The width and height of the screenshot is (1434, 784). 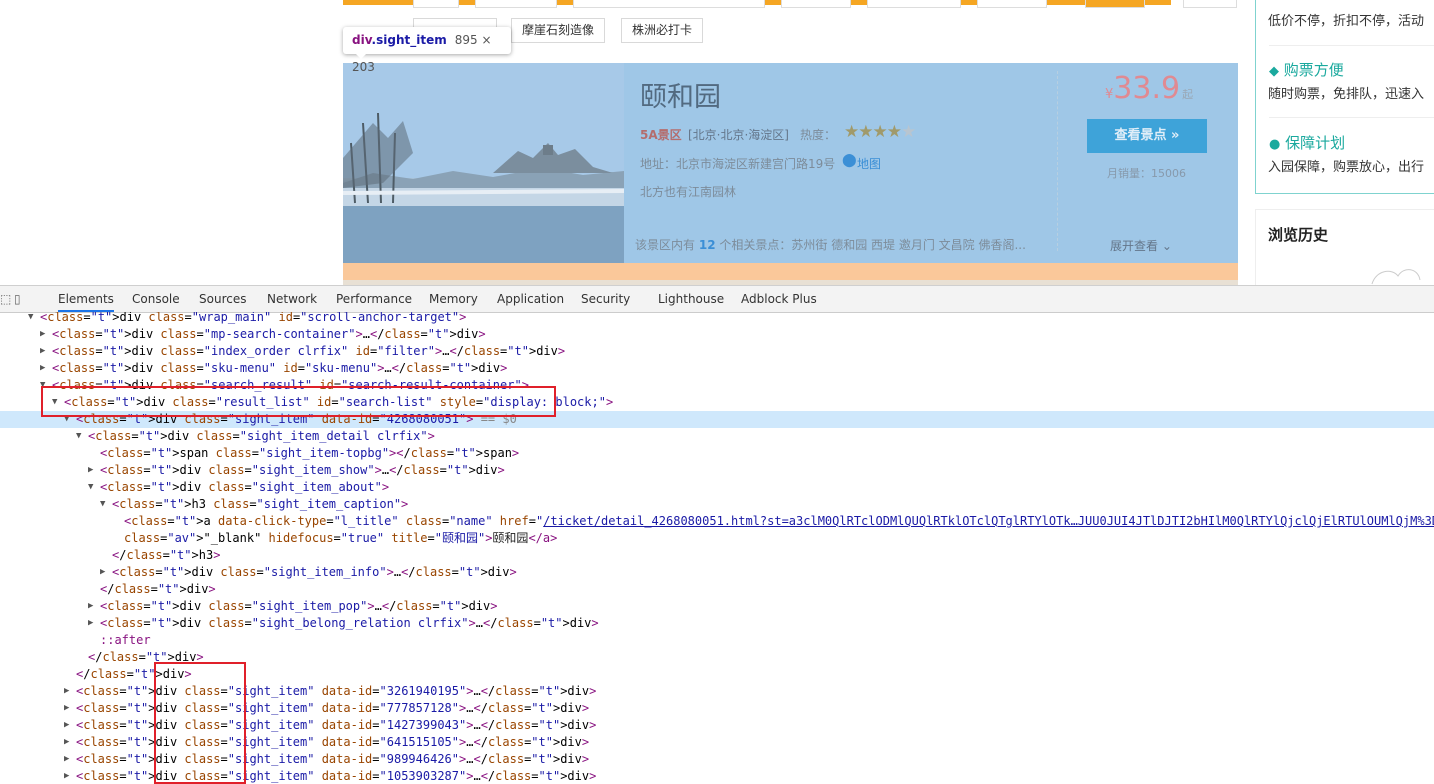 What do you see at coordinates (818, 135) in the screenshot?
I see `heat-label: 热度：` at bounding box center [818, 135].